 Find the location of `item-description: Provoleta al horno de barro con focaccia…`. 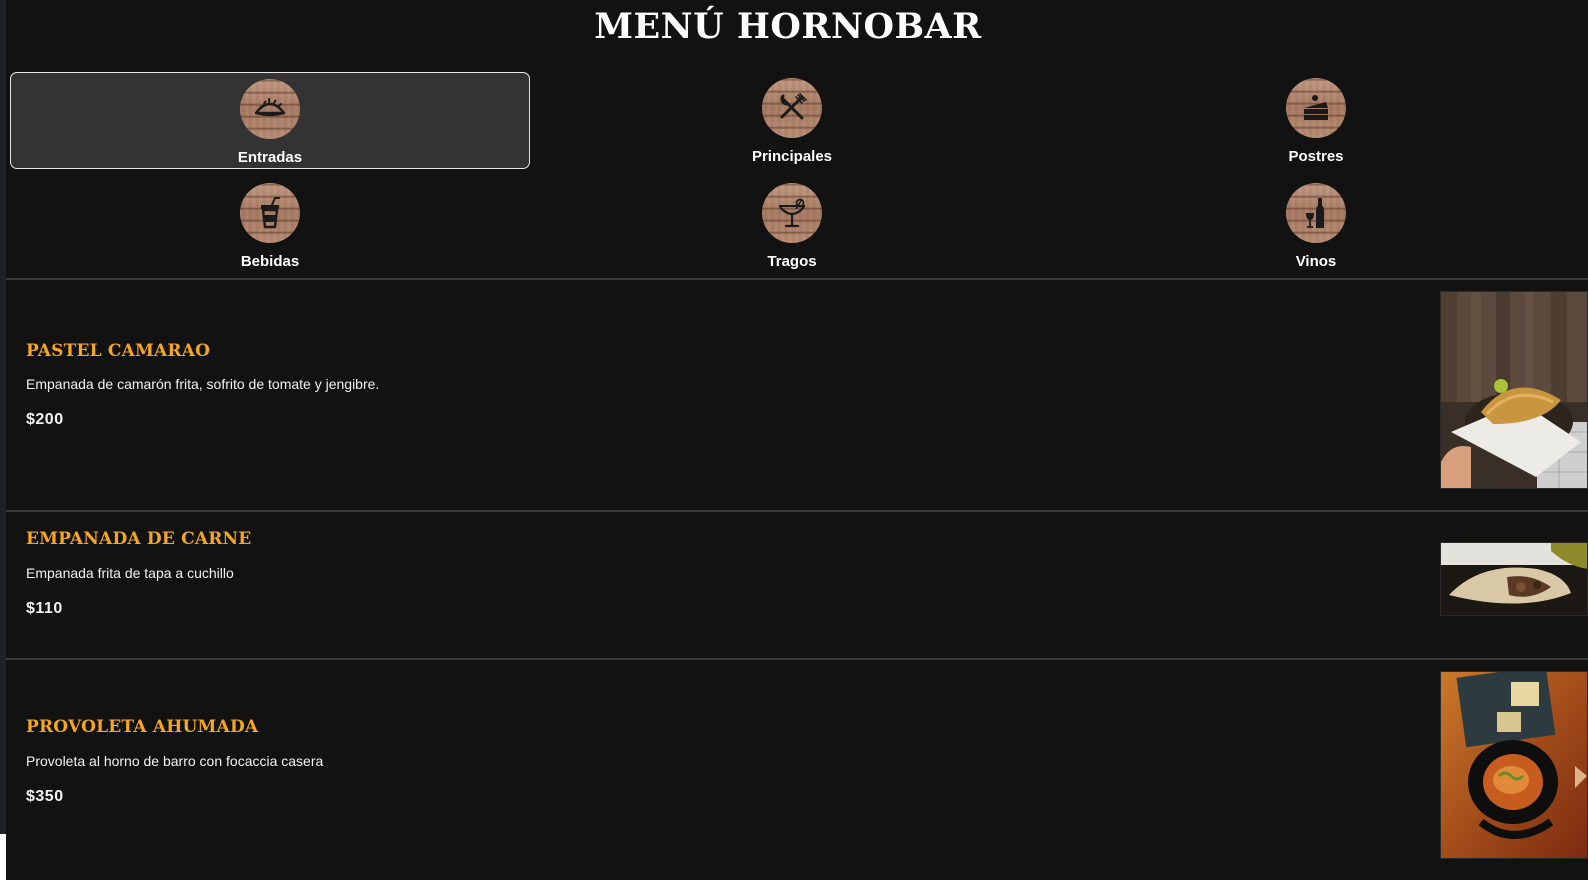

item-description: Provoleta al horno de barro con focaccia… is located at coordinates (175, 761).